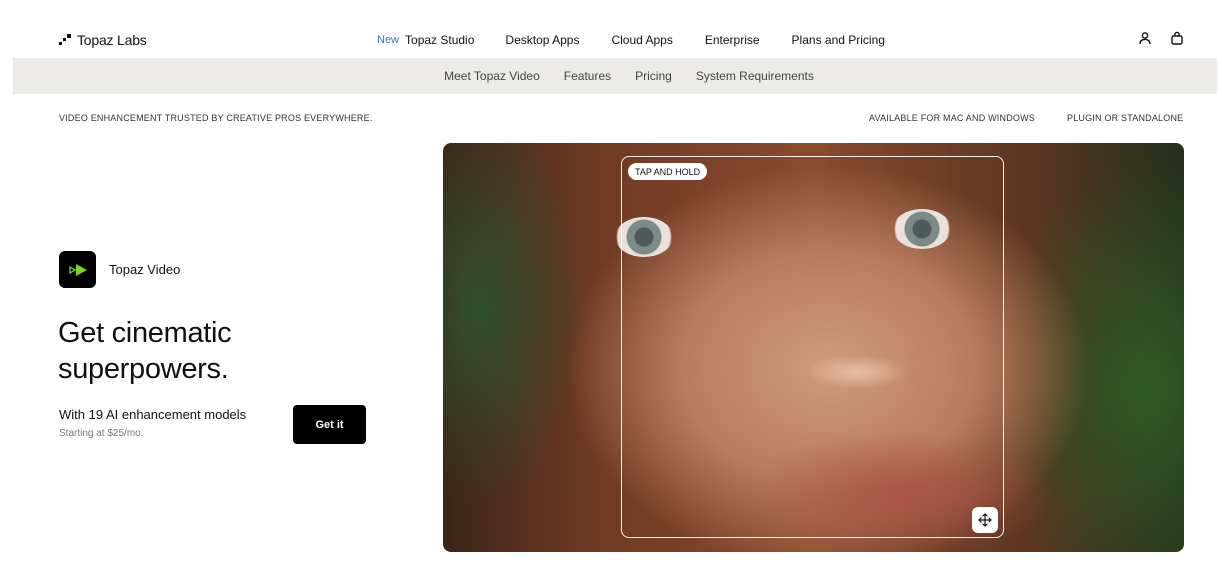 Image resolution: width=1220 pixels, height=562 pixels. Describe the element at coordinates (388, 40) in the screenshot. I see `new-badge: New` at that location.